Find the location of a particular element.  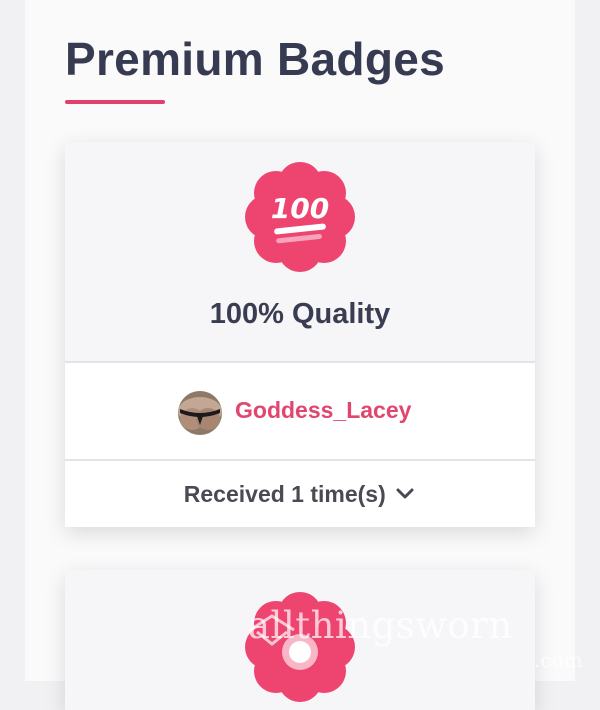

page-title: Premium Badges is located at coordinates (255, 59).